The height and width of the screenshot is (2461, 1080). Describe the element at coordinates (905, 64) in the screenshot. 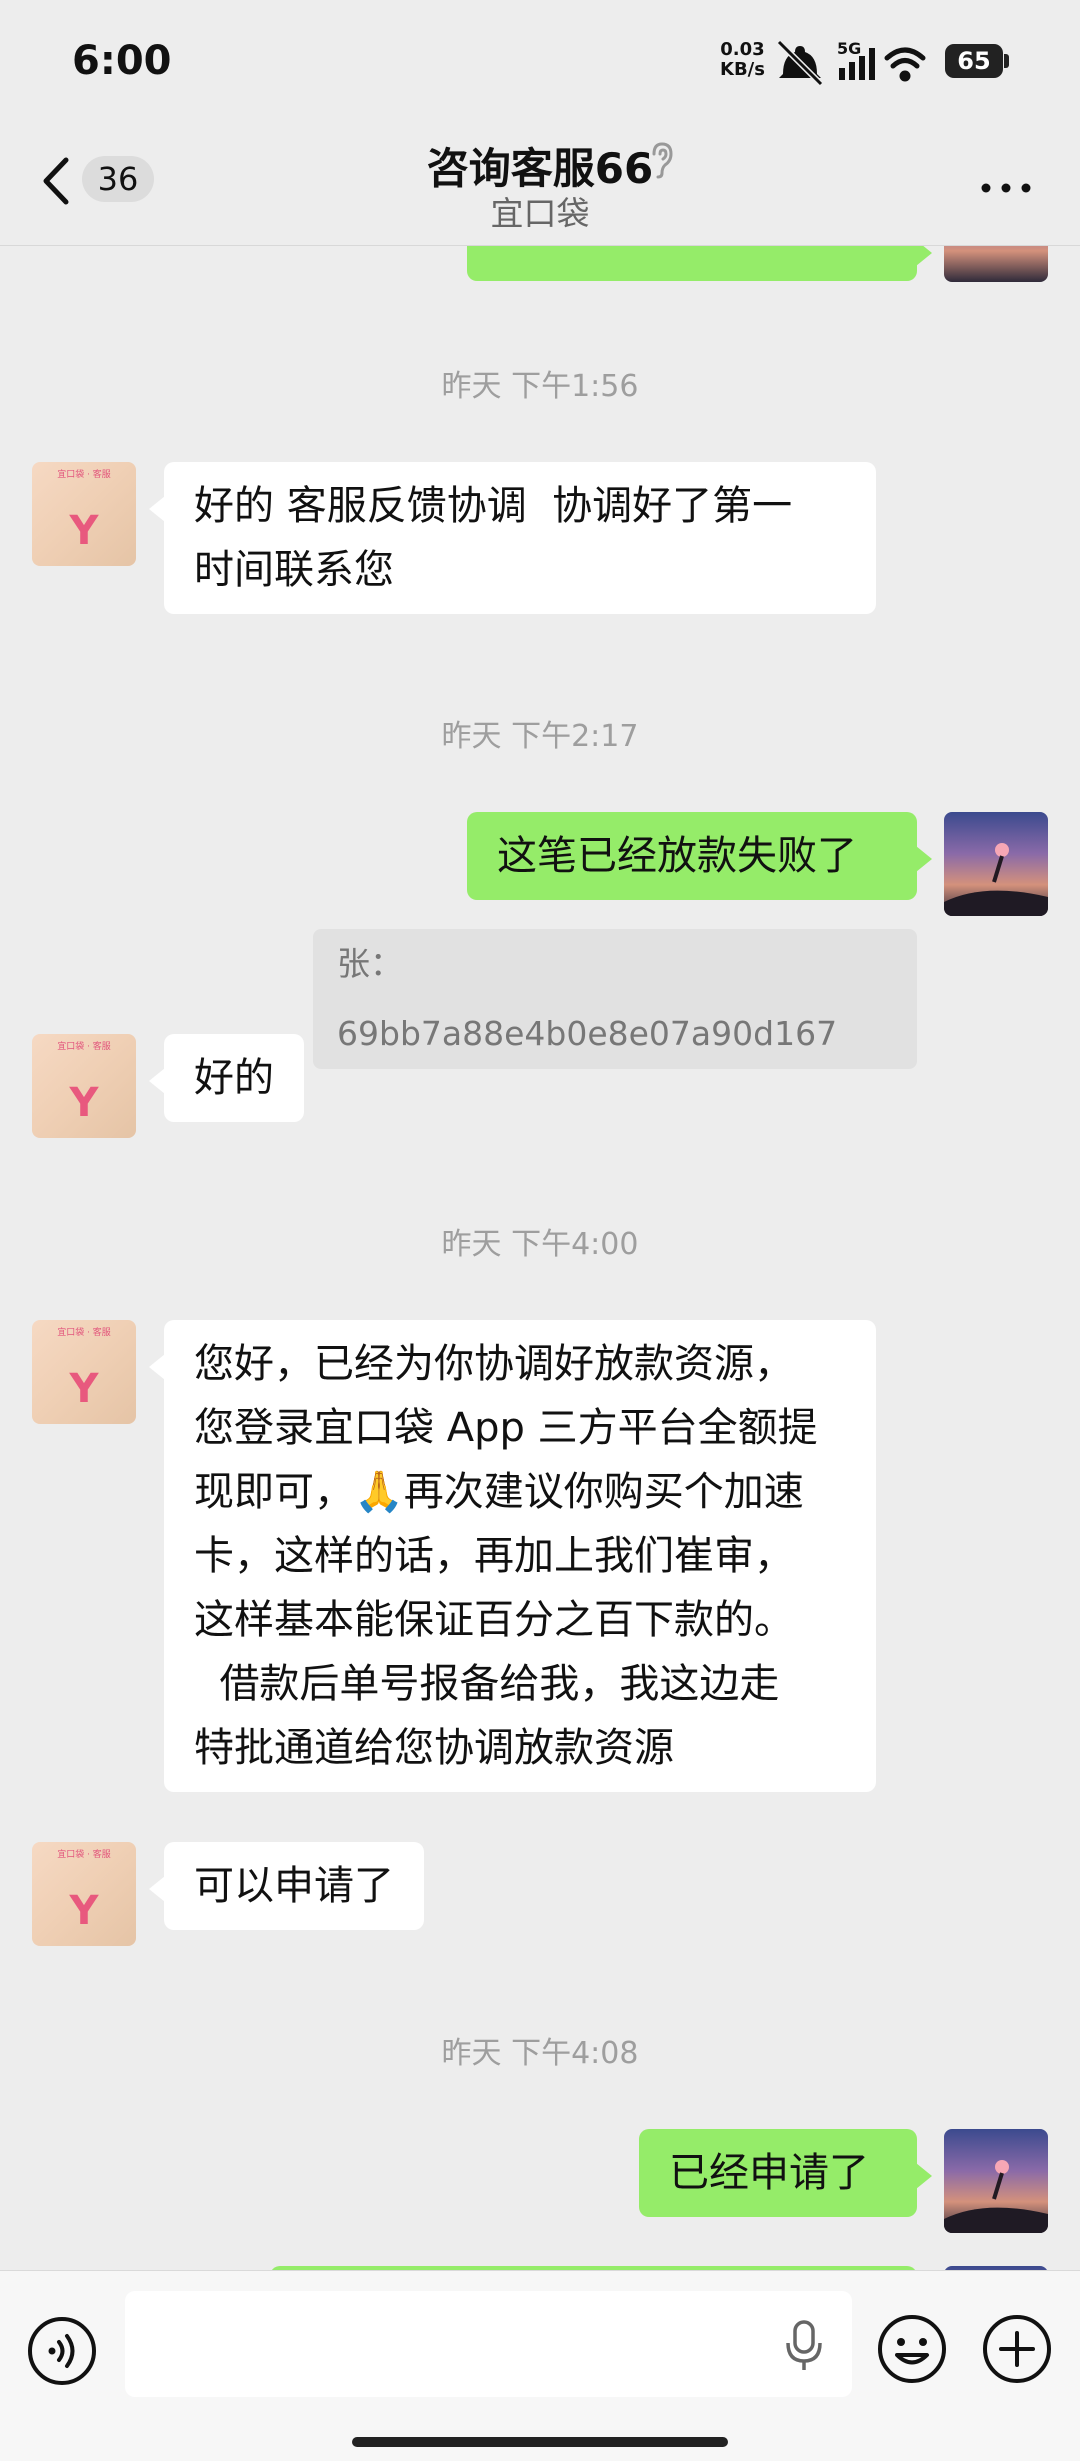

I see `wifi-icon` at that location.